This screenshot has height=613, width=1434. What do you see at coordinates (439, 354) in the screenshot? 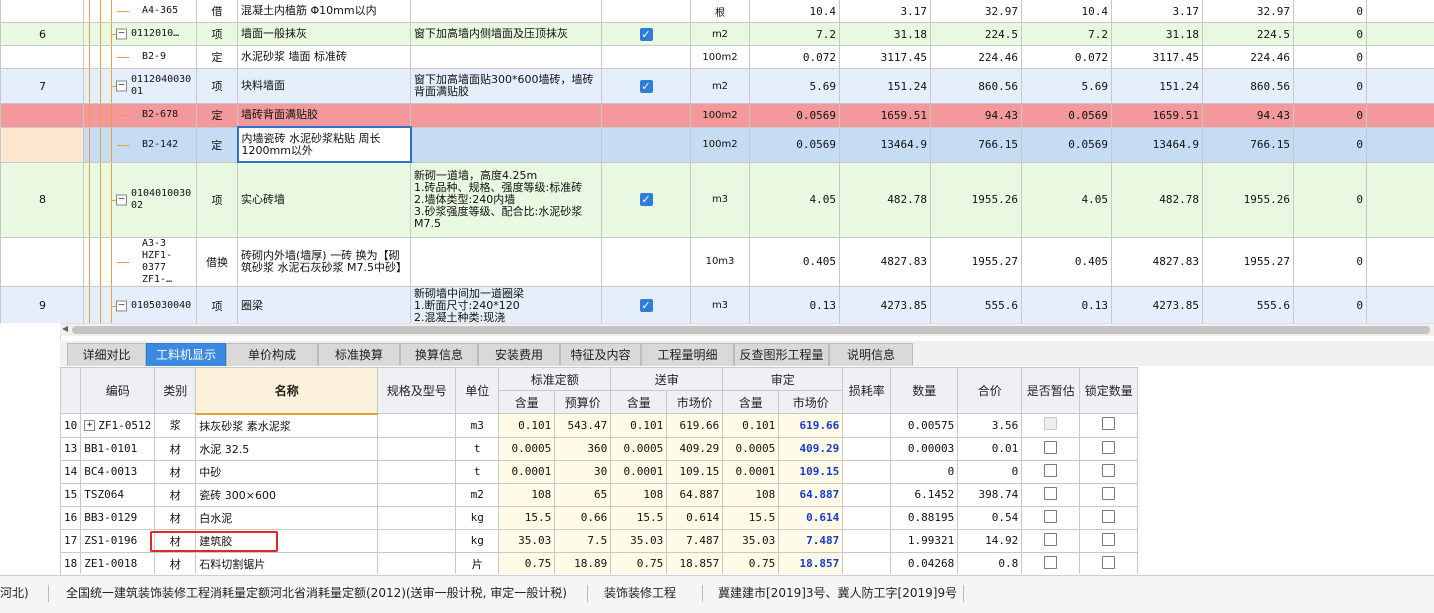
I see `tab-item: 换算信息` at bounding box center [439, 354].